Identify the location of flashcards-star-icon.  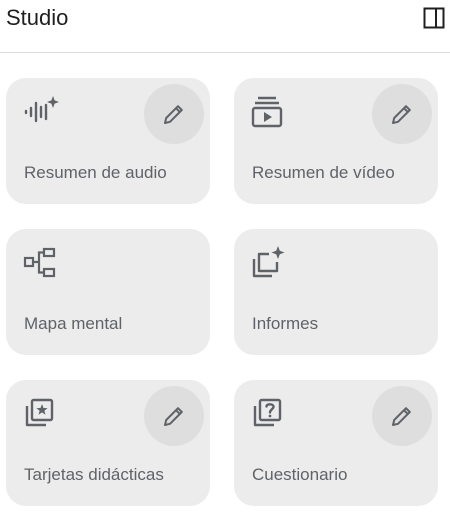
(41, 414).